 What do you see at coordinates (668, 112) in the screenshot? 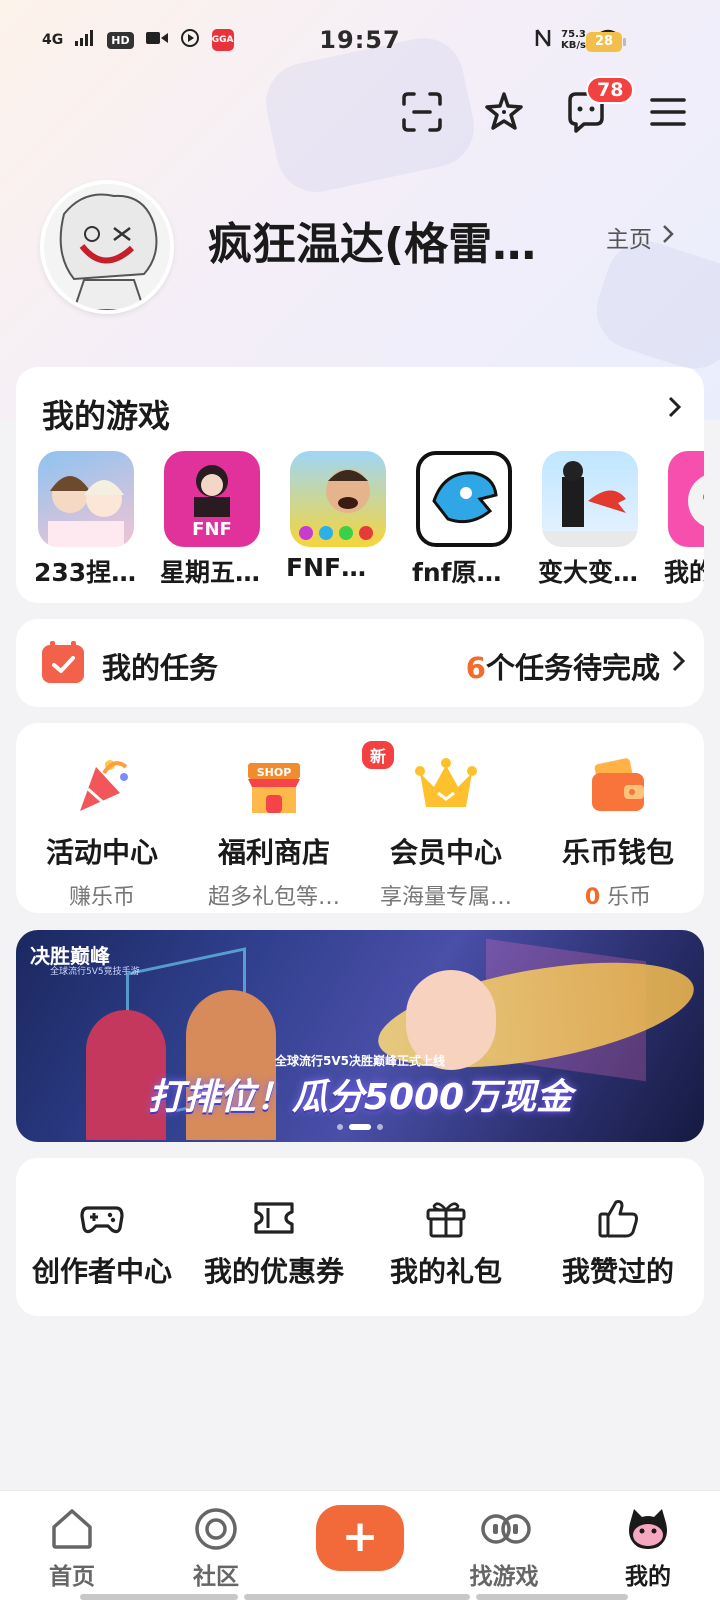
I see `menu-icon` at bounding box center [668, 112].